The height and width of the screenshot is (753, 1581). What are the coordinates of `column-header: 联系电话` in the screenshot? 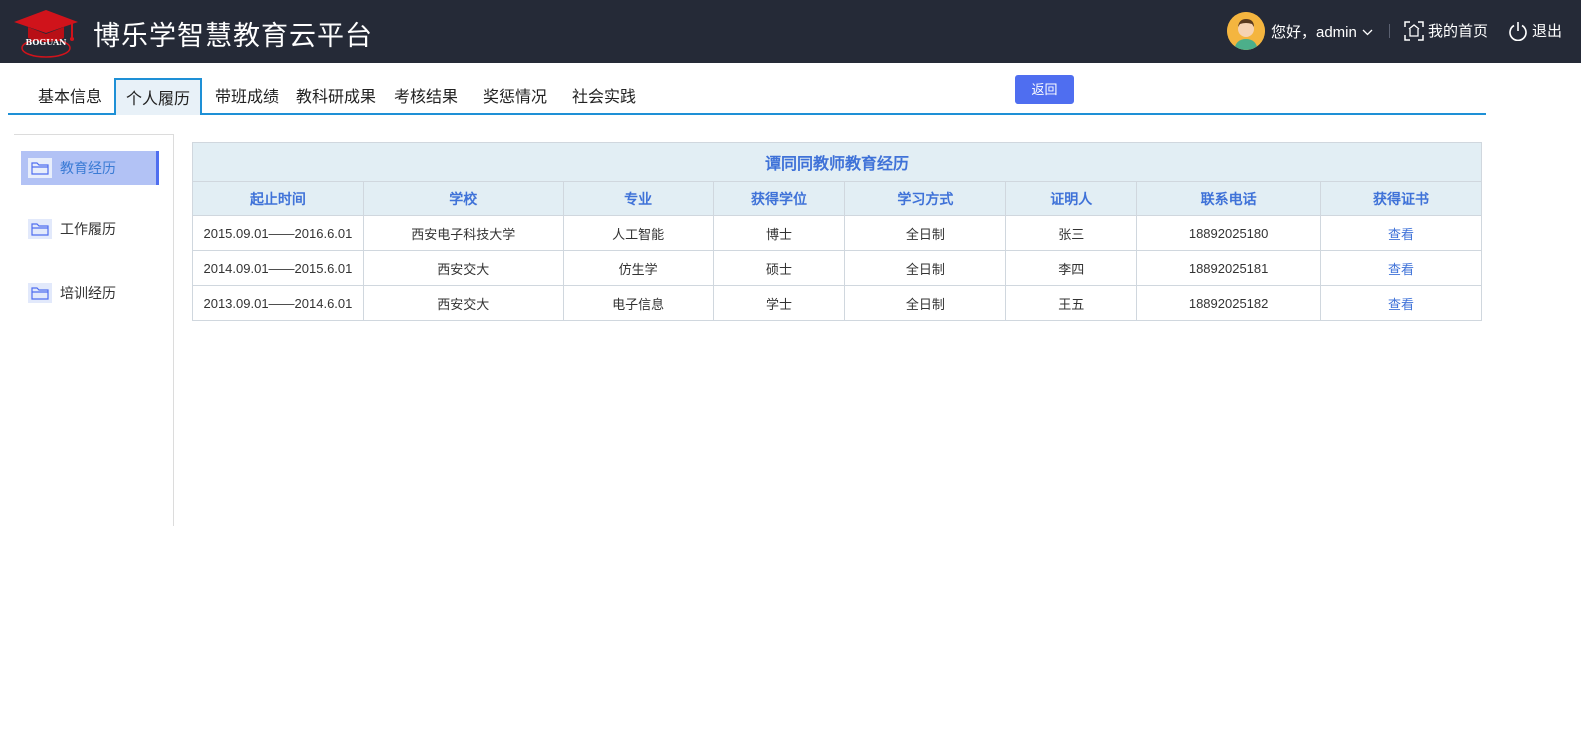 It's located at (1229, 198).